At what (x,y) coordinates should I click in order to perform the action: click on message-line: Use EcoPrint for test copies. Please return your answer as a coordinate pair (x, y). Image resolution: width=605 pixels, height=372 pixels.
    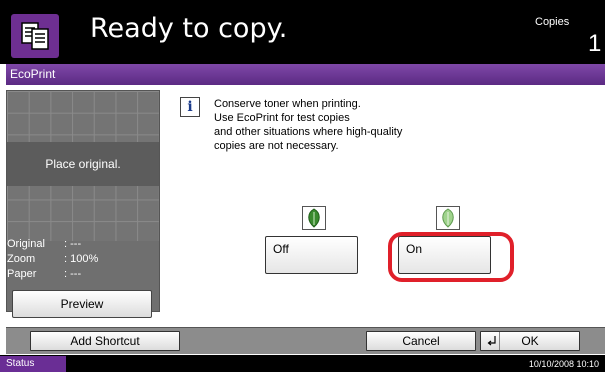
    Looking at the image, I should click on (282, 118).